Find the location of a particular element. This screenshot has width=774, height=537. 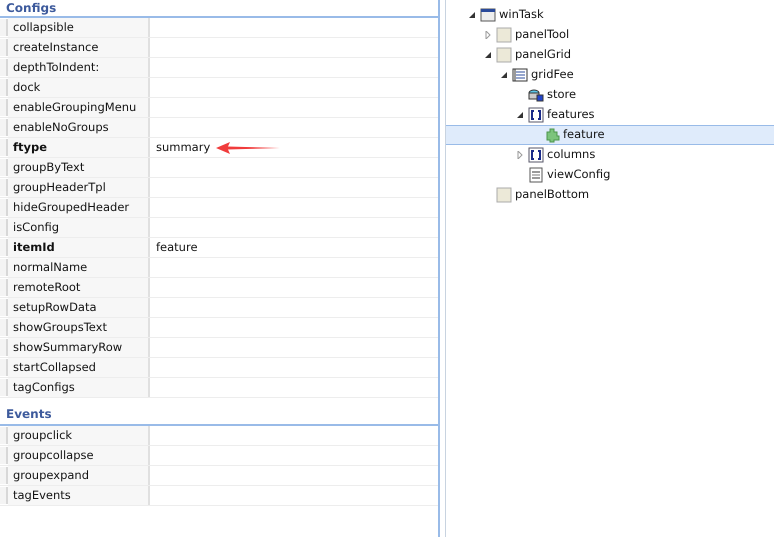

tree-item: winTask is located at coordinates (610, 15).